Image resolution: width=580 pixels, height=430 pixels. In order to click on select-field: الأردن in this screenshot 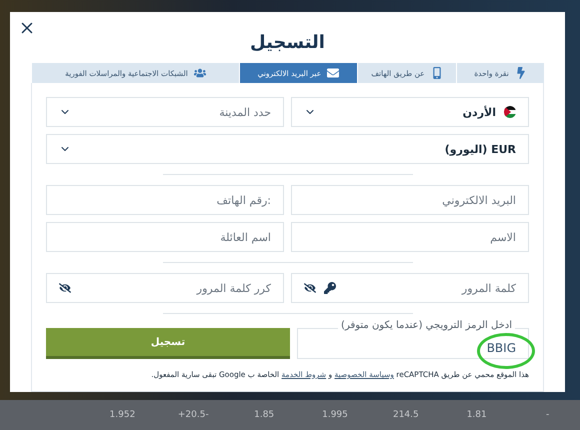, I will do `click(410, 112)`.